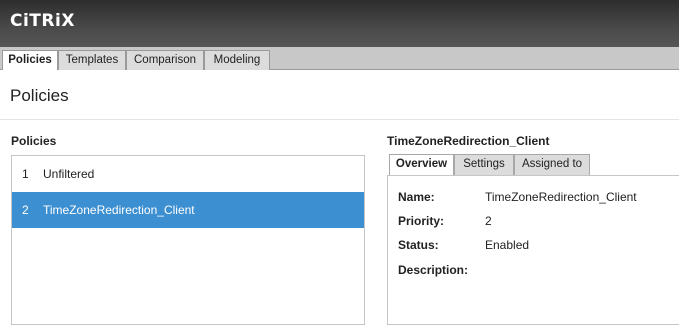  What do you see at coordinates (561, 197) in the screenshot?
I see `name-value: TimeZoneRedirection_Client` at bounding box center [561, 197].